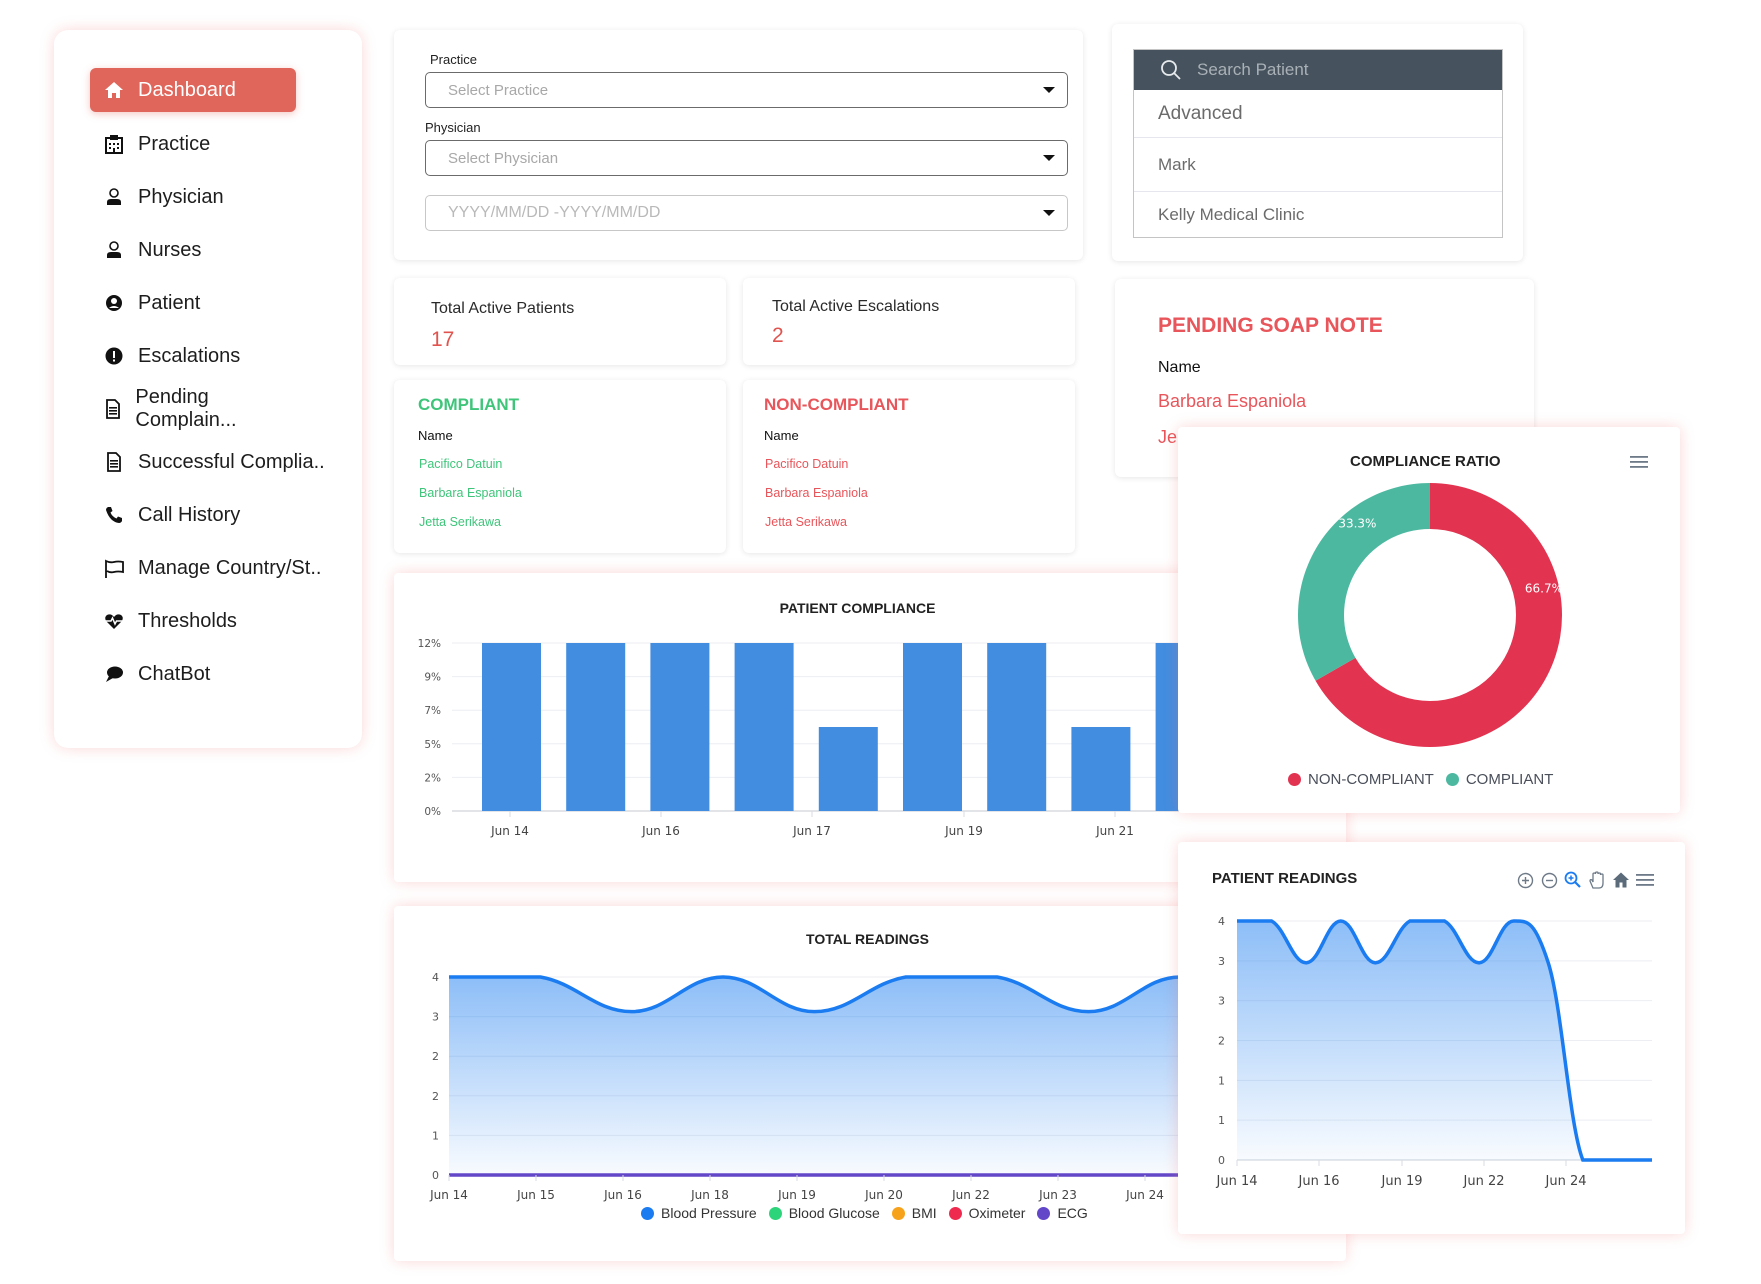 This screenshot has width=1761, height=1284. What do you see at coordinates (432, 812) in the screenshot?
I see `y-tick-label: 0%` at bounding box center [432, 812].